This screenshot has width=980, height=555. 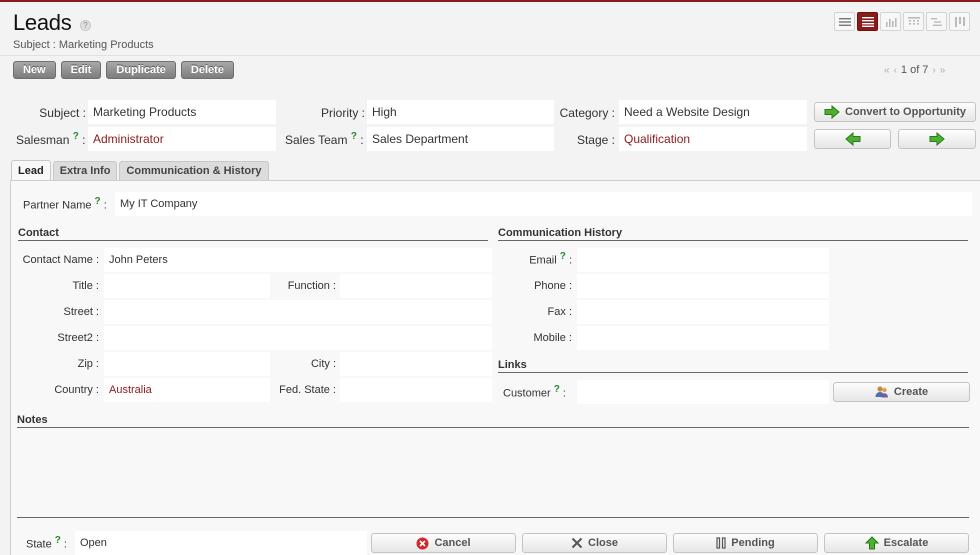 I want to click on form-icon, so click(x=867, y=21).